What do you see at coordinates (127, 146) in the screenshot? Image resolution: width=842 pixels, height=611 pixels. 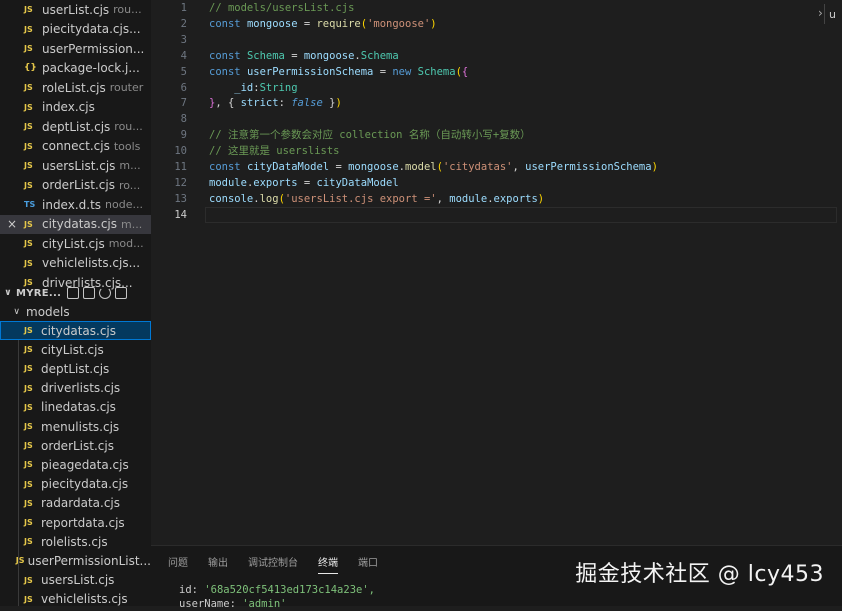 I see `file-folder-hint: tools` at bounding box center [127, 146].